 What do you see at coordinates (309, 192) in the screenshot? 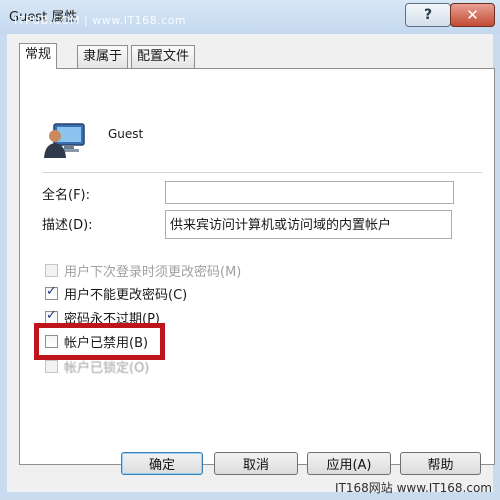
I see `full-name-input` at bounding box center [309, 192].